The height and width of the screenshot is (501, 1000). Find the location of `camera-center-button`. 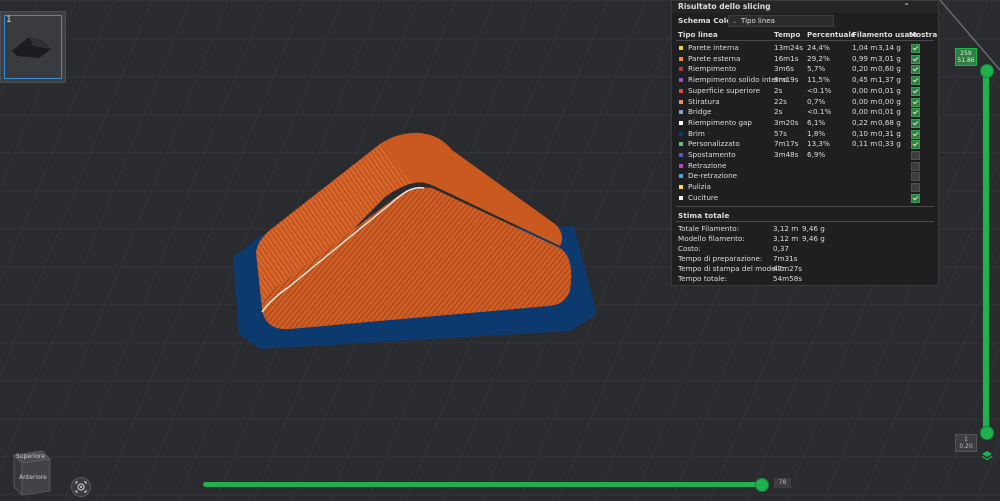

camera-center-button is located at coordinates (81, 487).